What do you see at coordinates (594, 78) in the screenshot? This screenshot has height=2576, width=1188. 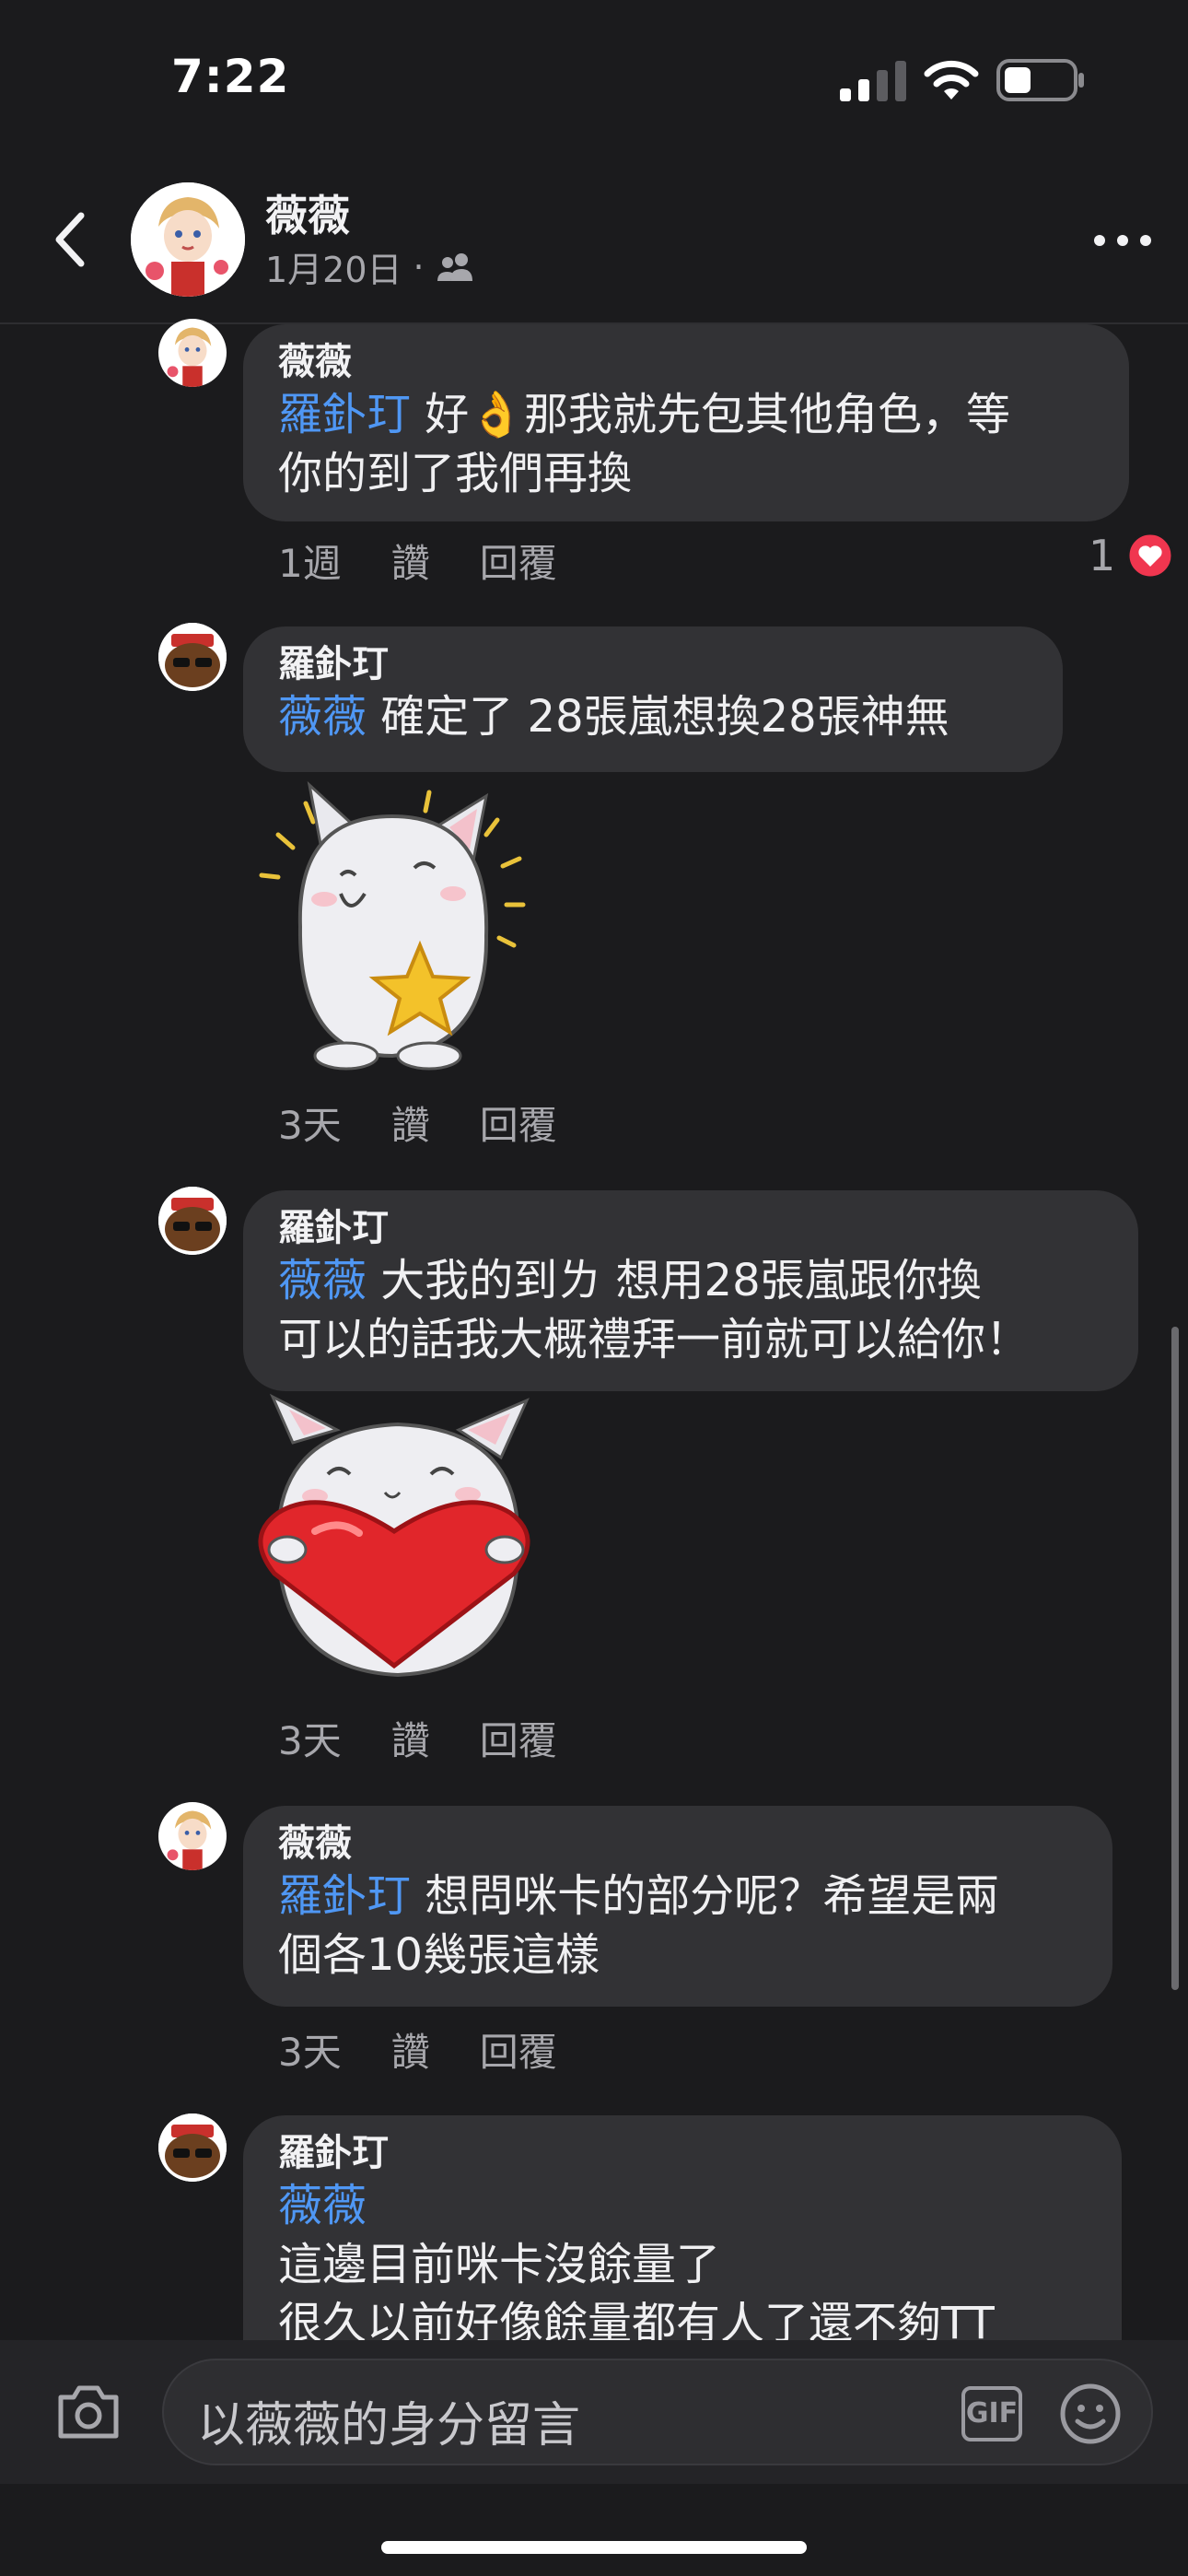 I see `status-bar: 7:22` at bounding box center [594, 78].